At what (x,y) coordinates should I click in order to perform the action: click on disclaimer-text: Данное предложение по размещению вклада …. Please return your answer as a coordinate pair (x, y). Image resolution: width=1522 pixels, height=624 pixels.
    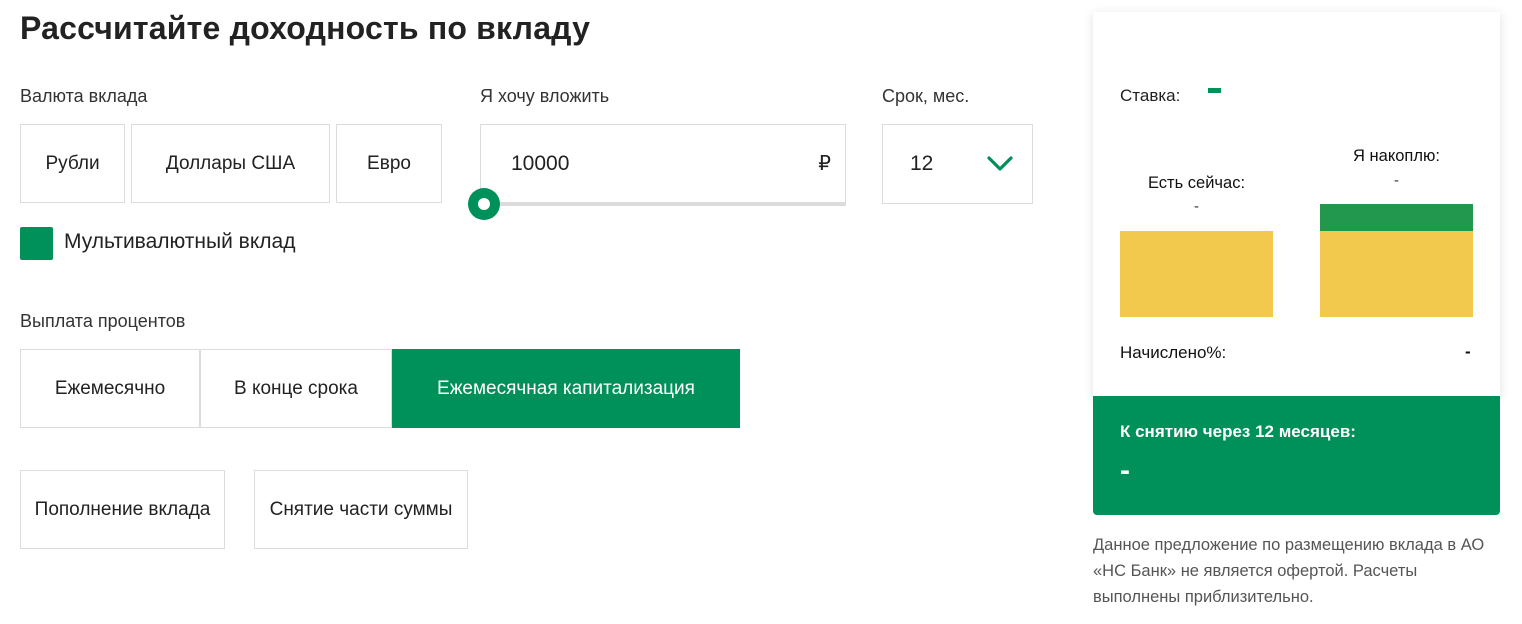
    Looking at the image, I should click on (1289, 571).